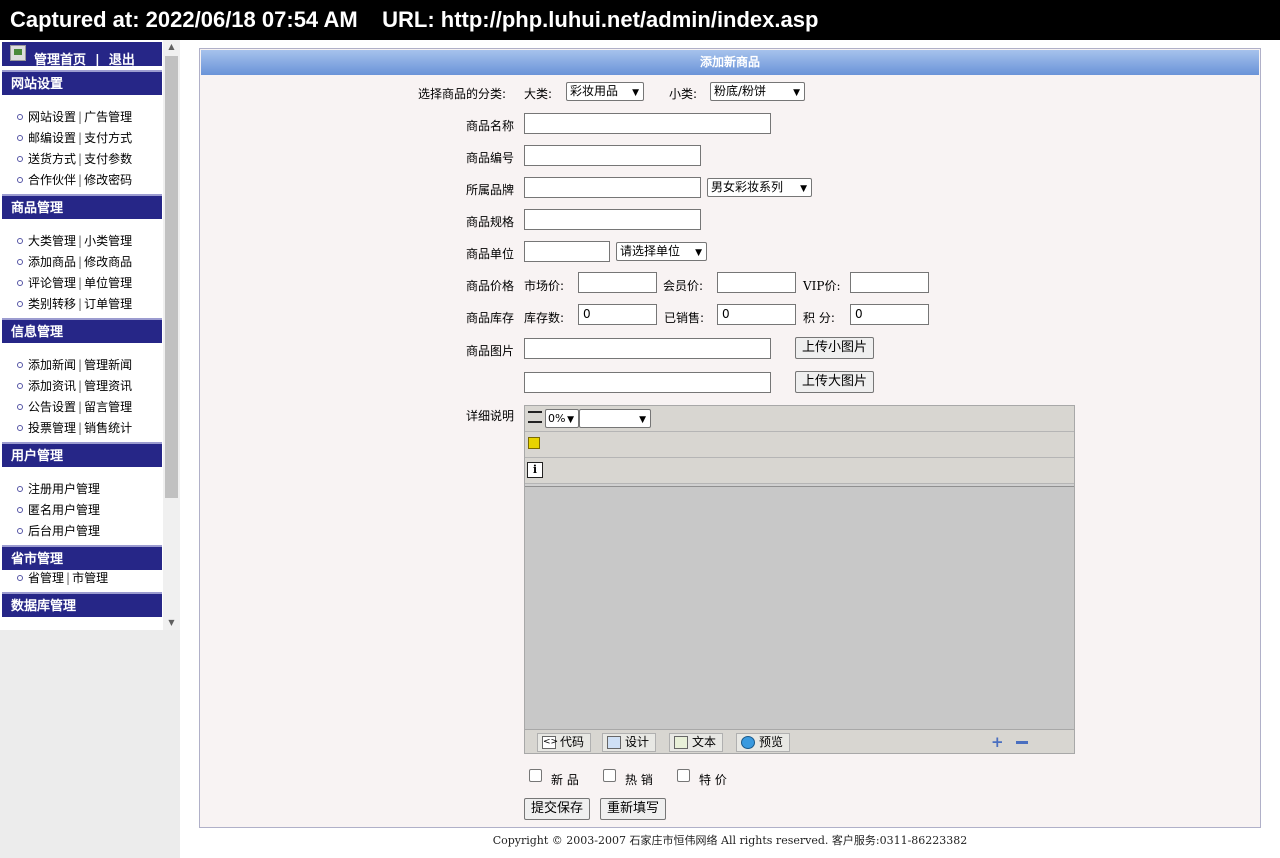 This screenshot has height=858, width=1280. Describe the element at coordinates (108, 262) in the screenshot. I see `sidebar-link: 修改商品` at that location.